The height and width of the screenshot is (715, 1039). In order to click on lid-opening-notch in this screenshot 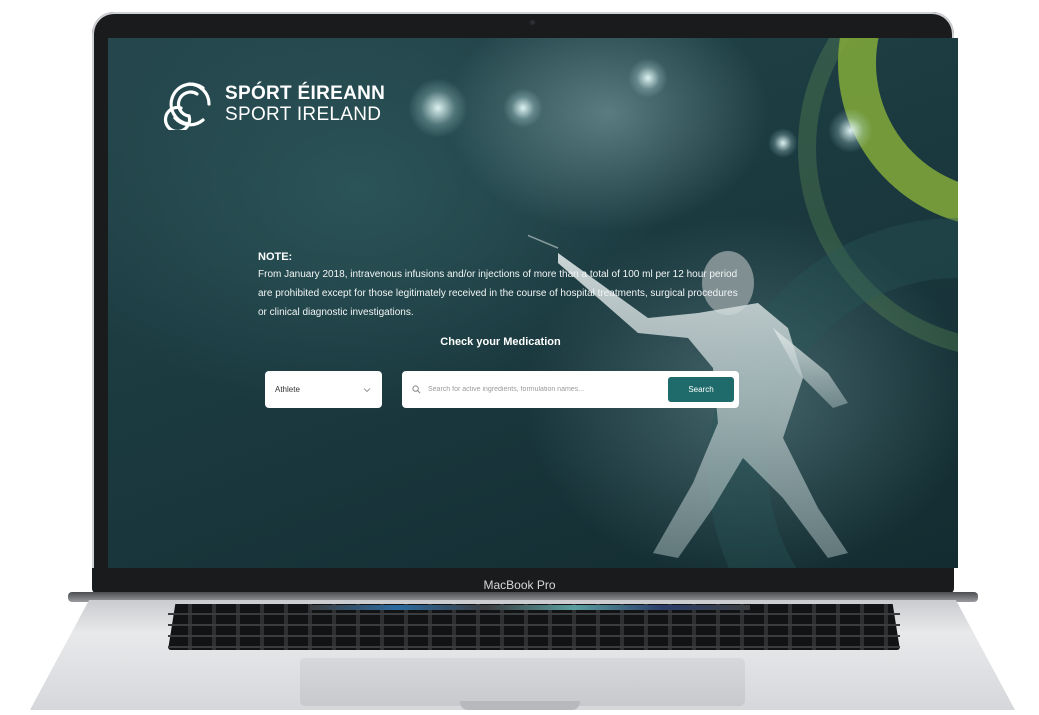, I will do `click(520, 705)`.